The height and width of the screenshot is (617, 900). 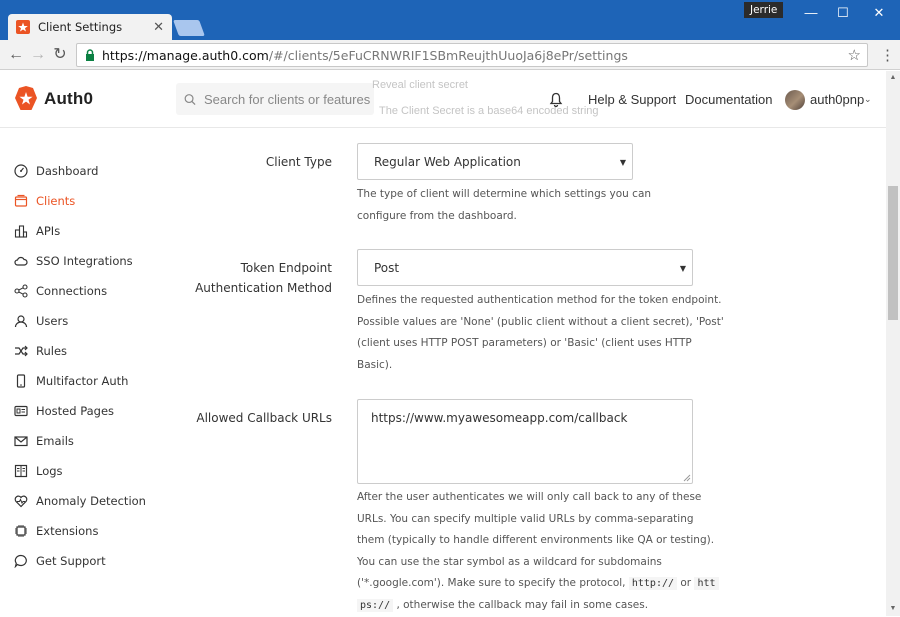 I want to click on sidebar-item-connections: Connections, so click(x=60, y=291).